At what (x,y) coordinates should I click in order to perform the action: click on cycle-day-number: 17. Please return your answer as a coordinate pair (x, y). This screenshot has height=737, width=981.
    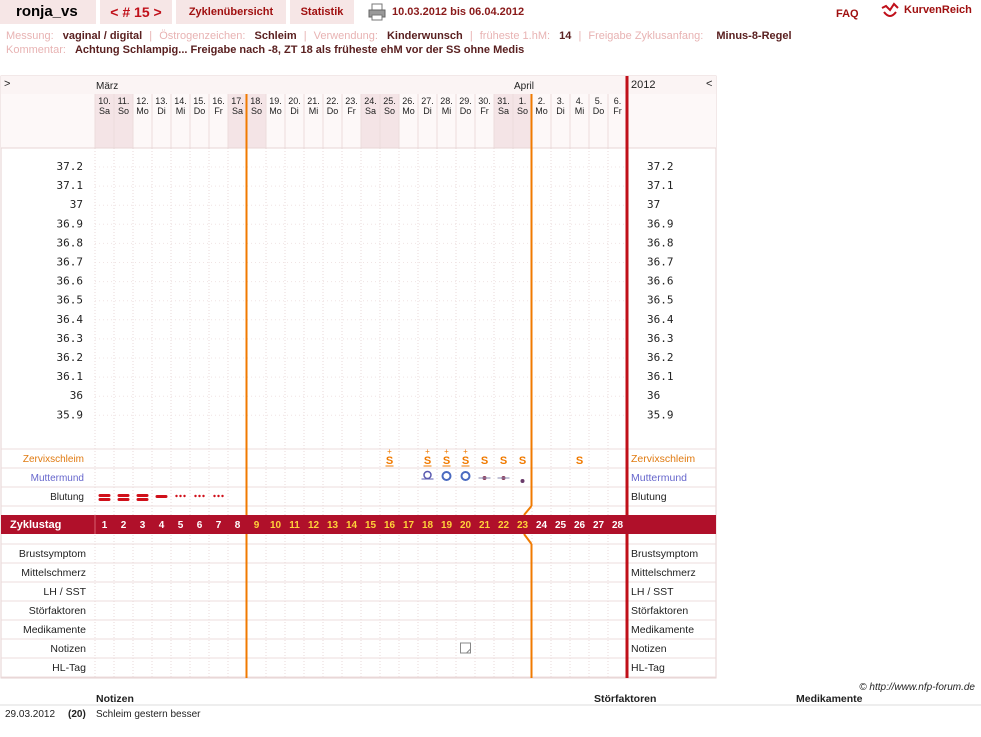
    Looking at the image, I should click on (409, 525).